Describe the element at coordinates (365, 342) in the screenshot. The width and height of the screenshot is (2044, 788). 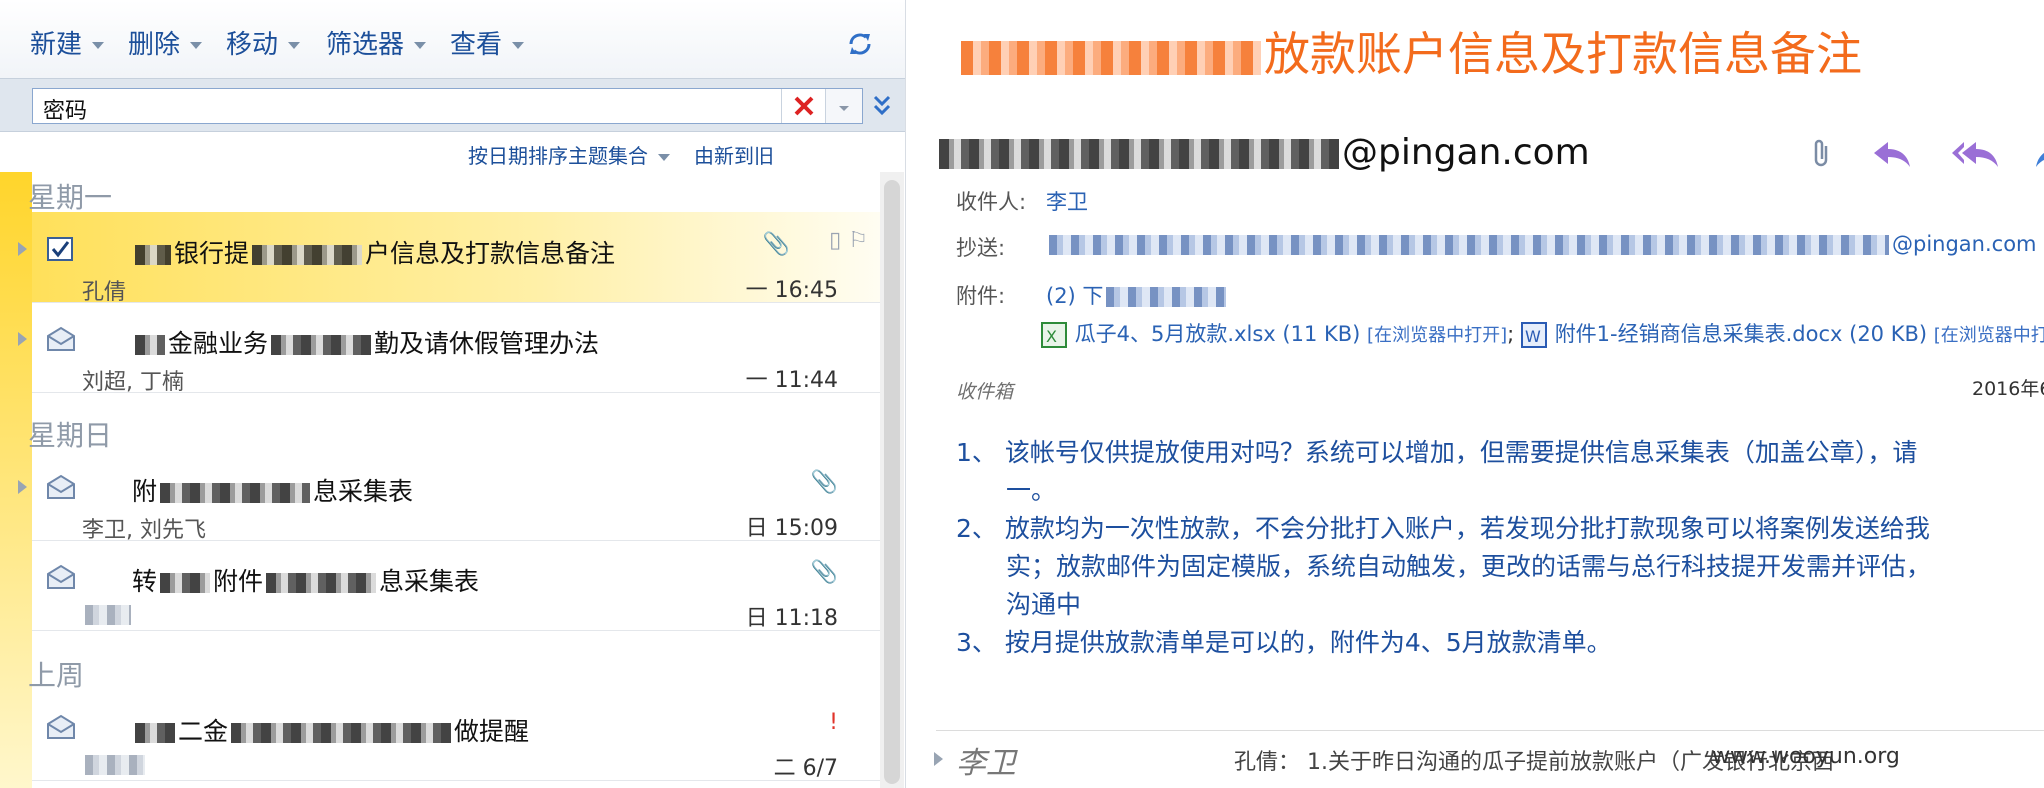
I see `message-subject: 金融业务 勤及请休假管理办法` at that location.